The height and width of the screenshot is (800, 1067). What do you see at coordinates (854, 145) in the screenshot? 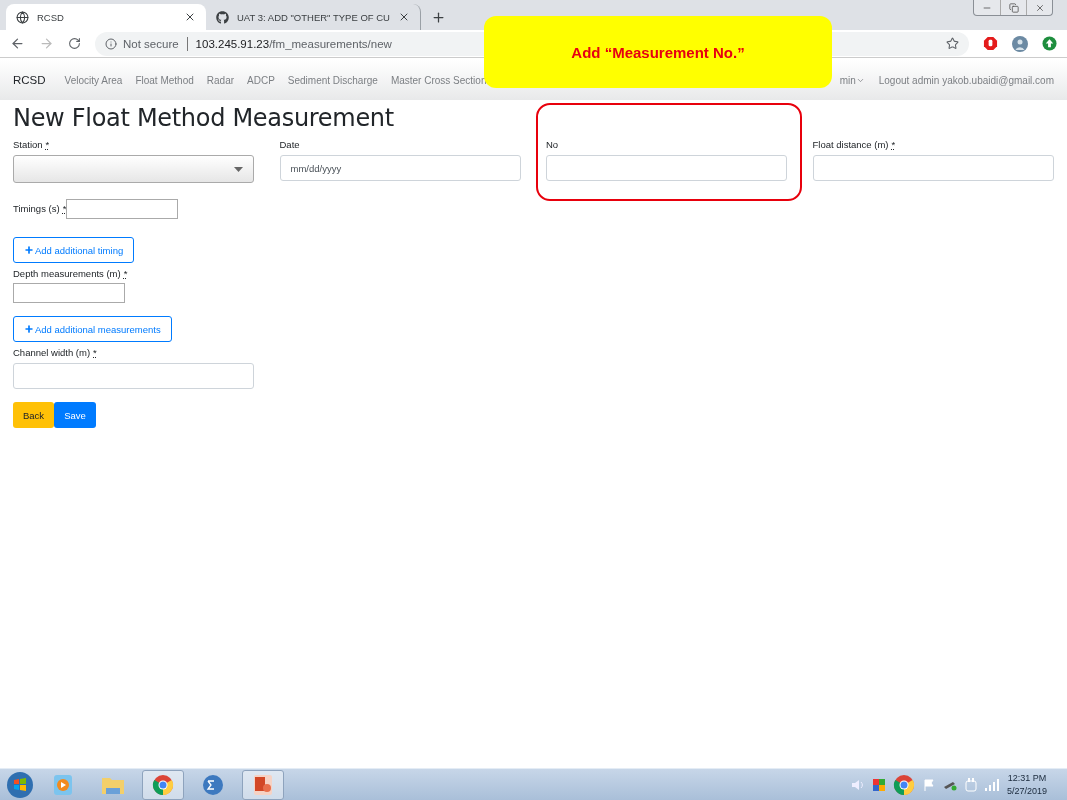
I see `field-label: Float distance (m) *` at bounding box center [854, 145].